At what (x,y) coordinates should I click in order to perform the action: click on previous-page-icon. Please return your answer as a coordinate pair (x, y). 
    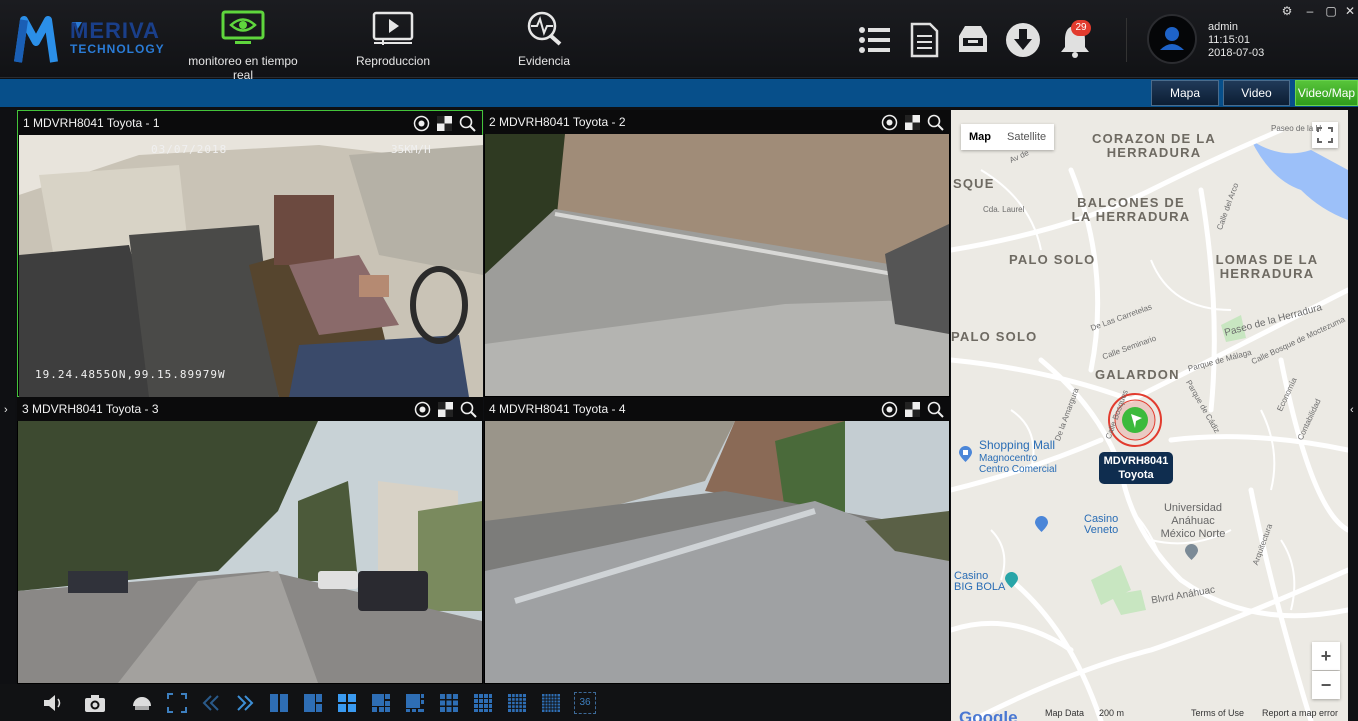
    Looking at the image, I should click on (211, 703).